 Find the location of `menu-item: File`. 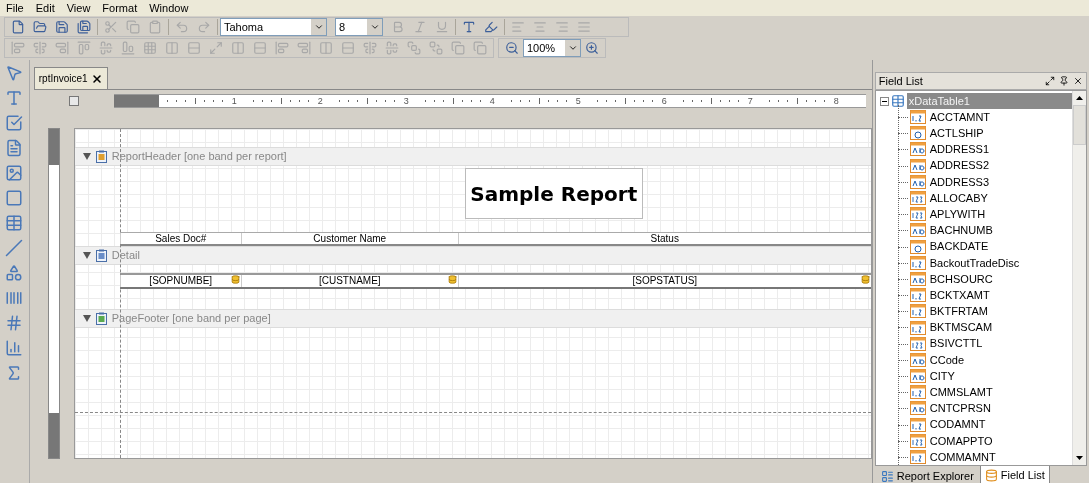

menu-item: File is located at coordinates (15, 8).